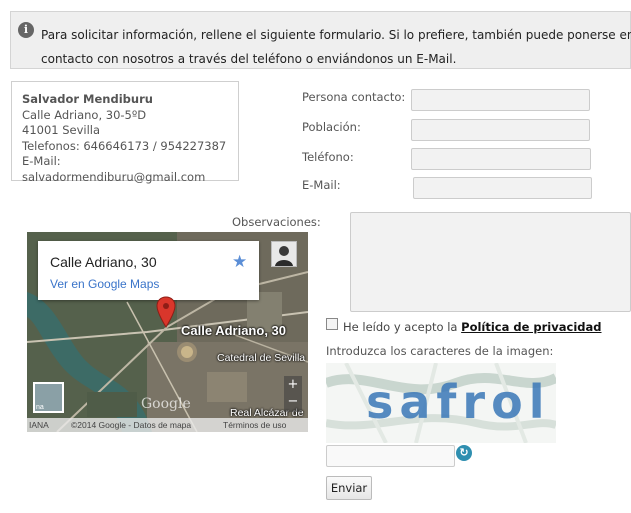 Image resolution: width=631 pixels, height=513 pixels. Describe the element at coordinates (114, 169) in the screenshot. I see `address-email: E-Mail: salvadormendiburu@gmail.com` at that location.